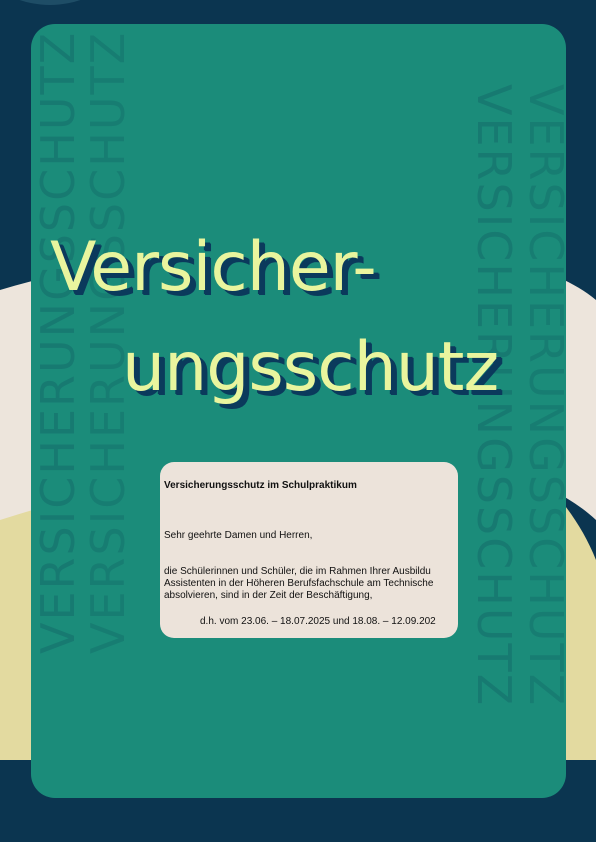 The image size is (596, 842). Describe the element at coordinates (260, 485) in the screenshot. I see `letter-subject: Versicherungsschutz im Schulpraktikum` at that location.